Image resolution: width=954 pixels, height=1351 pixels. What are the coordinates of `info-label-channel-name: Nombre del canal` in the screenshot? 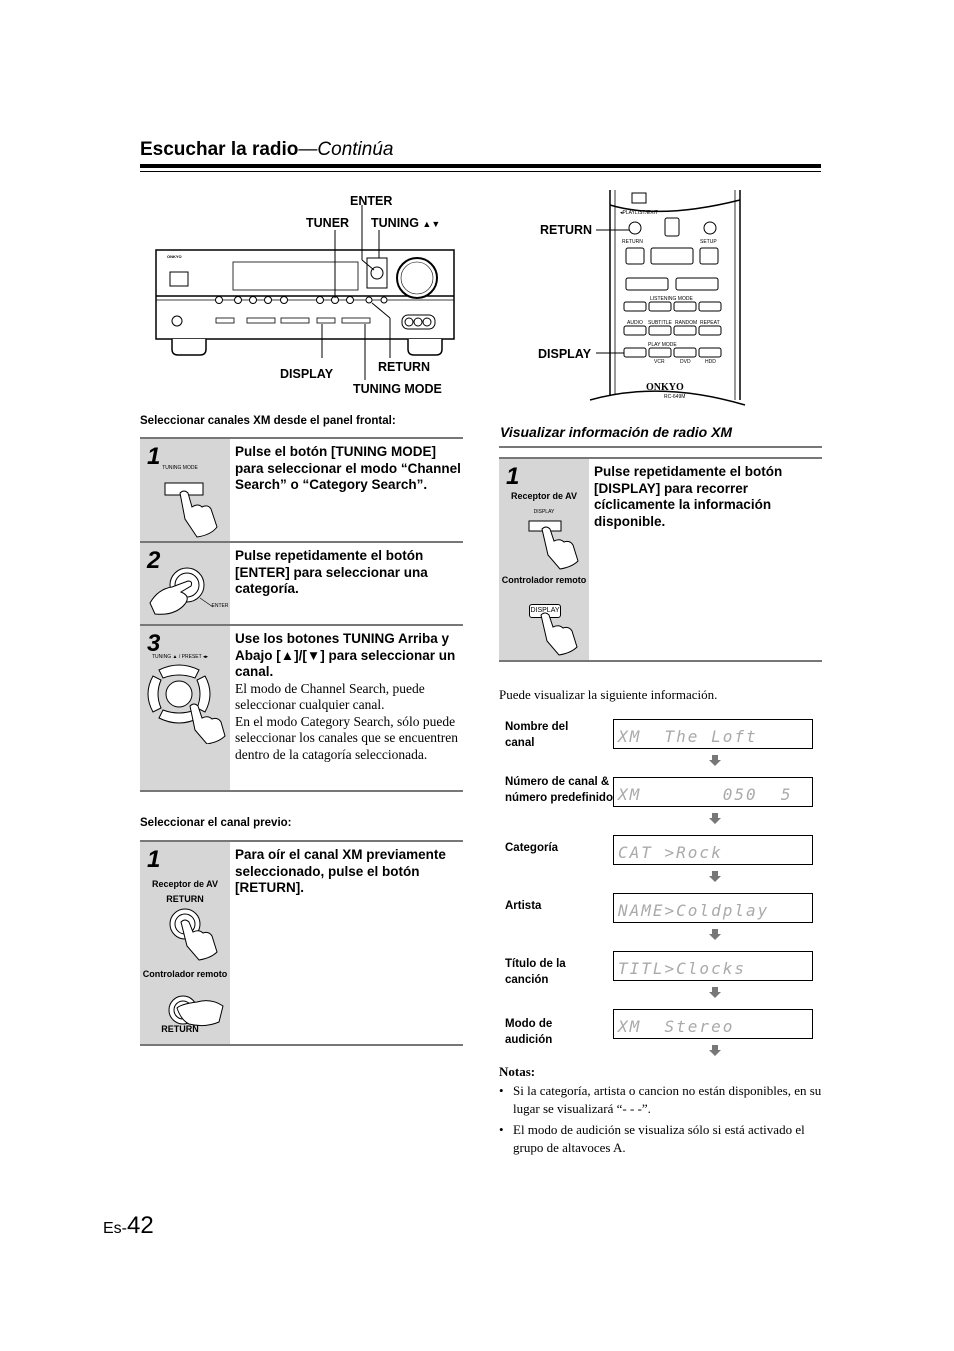 It's located at (537, 735).